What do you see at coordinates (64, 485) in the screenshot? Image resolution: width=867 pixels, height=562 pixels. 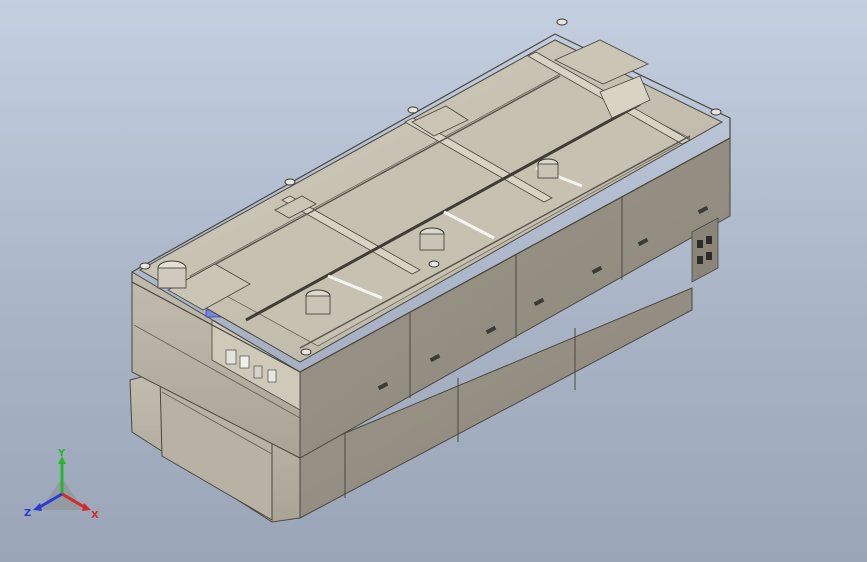 I see `coordinate-triad-icon: Y X Z` at bounding box center [64, 485].